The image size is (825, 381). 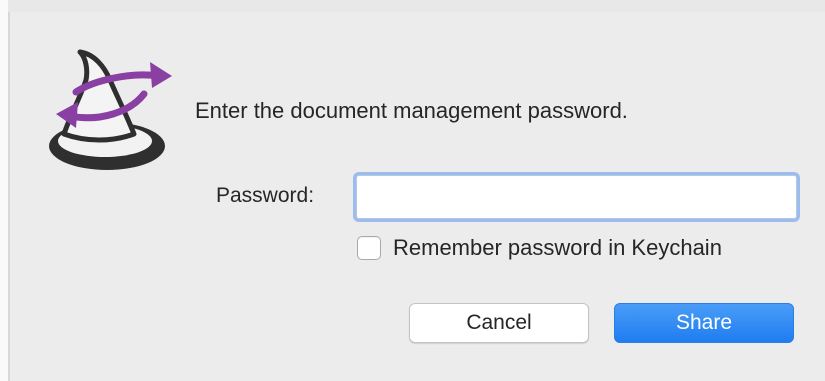 What do you see at coordinates (704, 323) in the screenshot?
I see `share-button: Share` at bounding box center [704, 323].